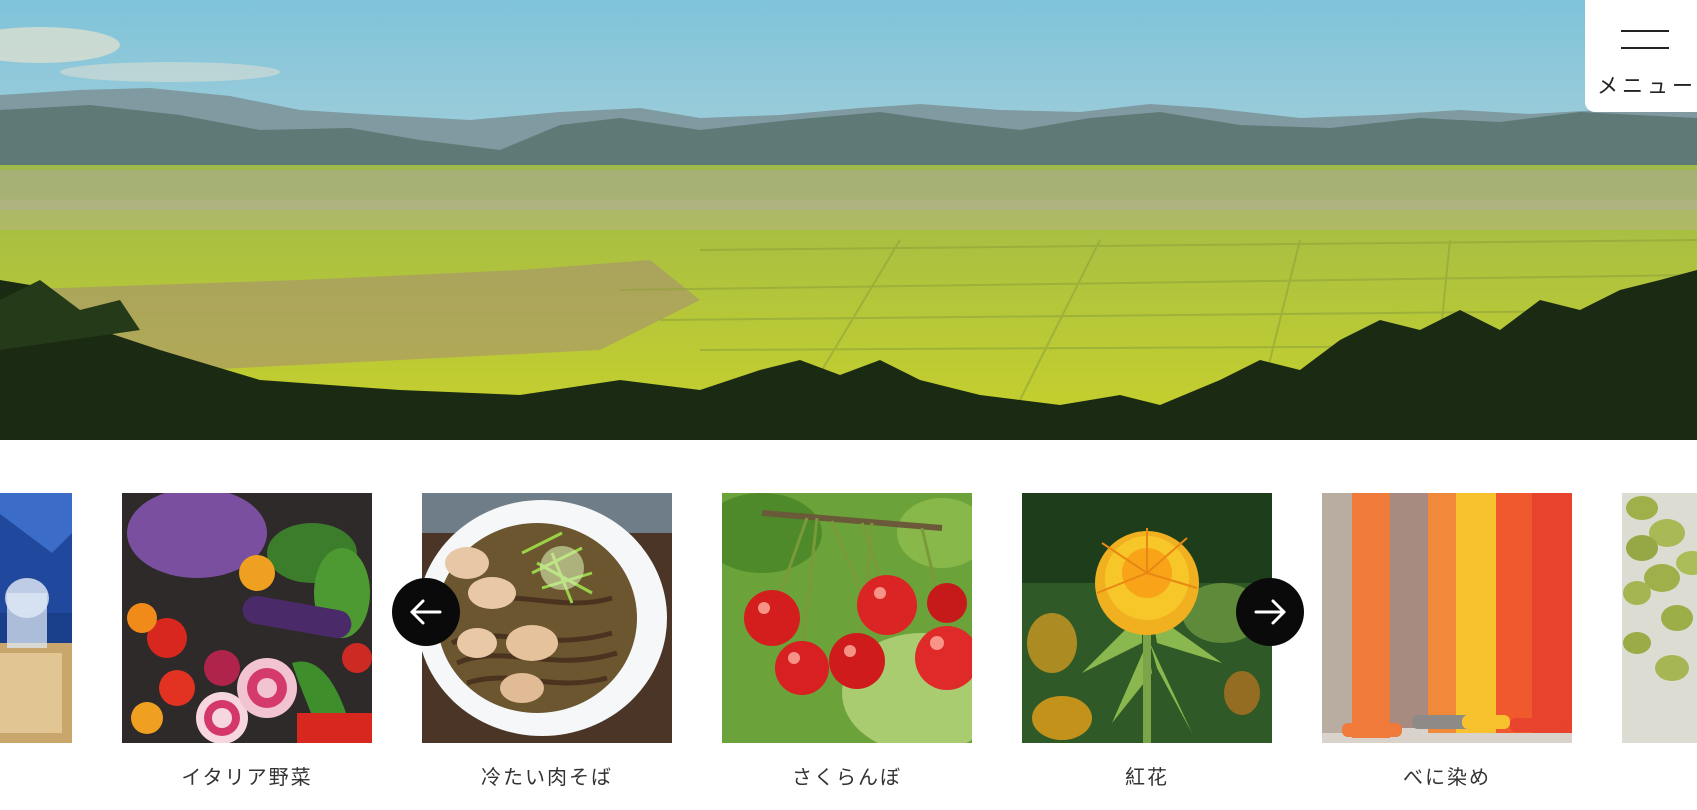 The width and height of the screenshot is (1697, 810). Describe the element at coordinates (1645, 40) in the screenshot. I see `hamburger-icon` at that location.